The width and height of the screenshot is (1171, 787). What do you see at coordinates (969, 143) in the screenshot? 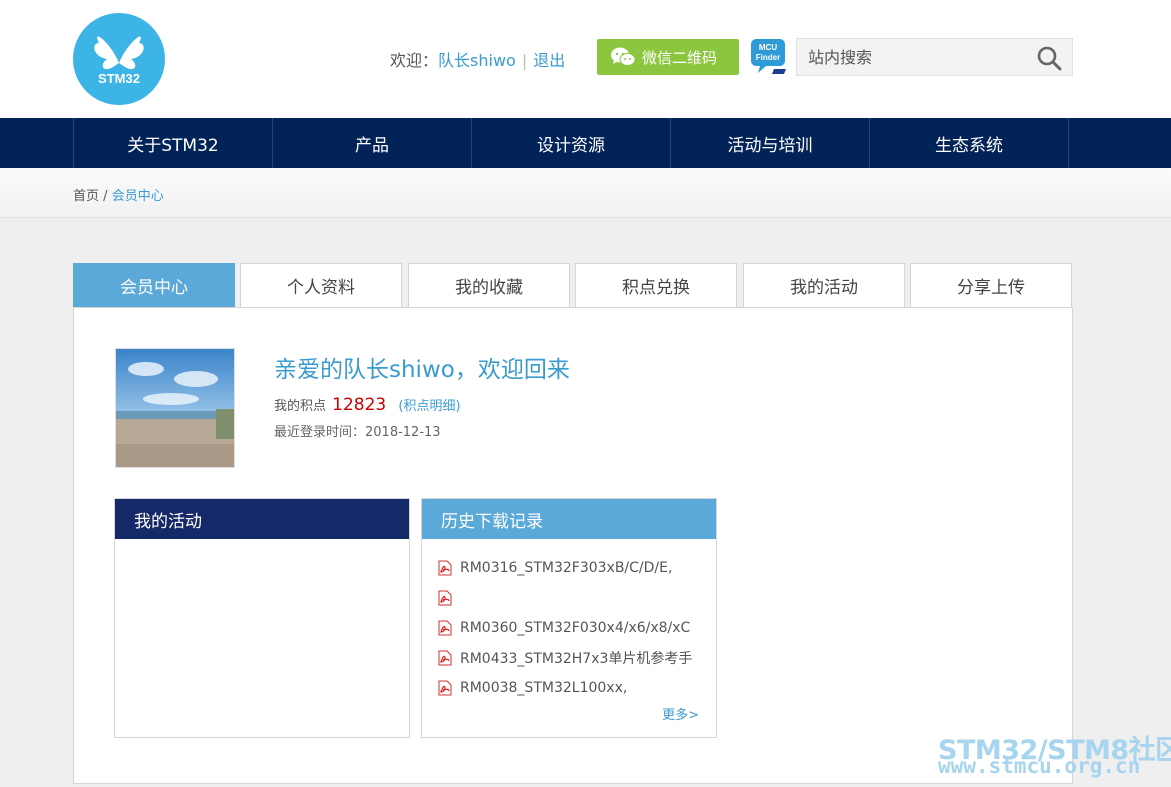
I see `nav-item-ecosystem: 生态系统` at bounding box center [969, 143].